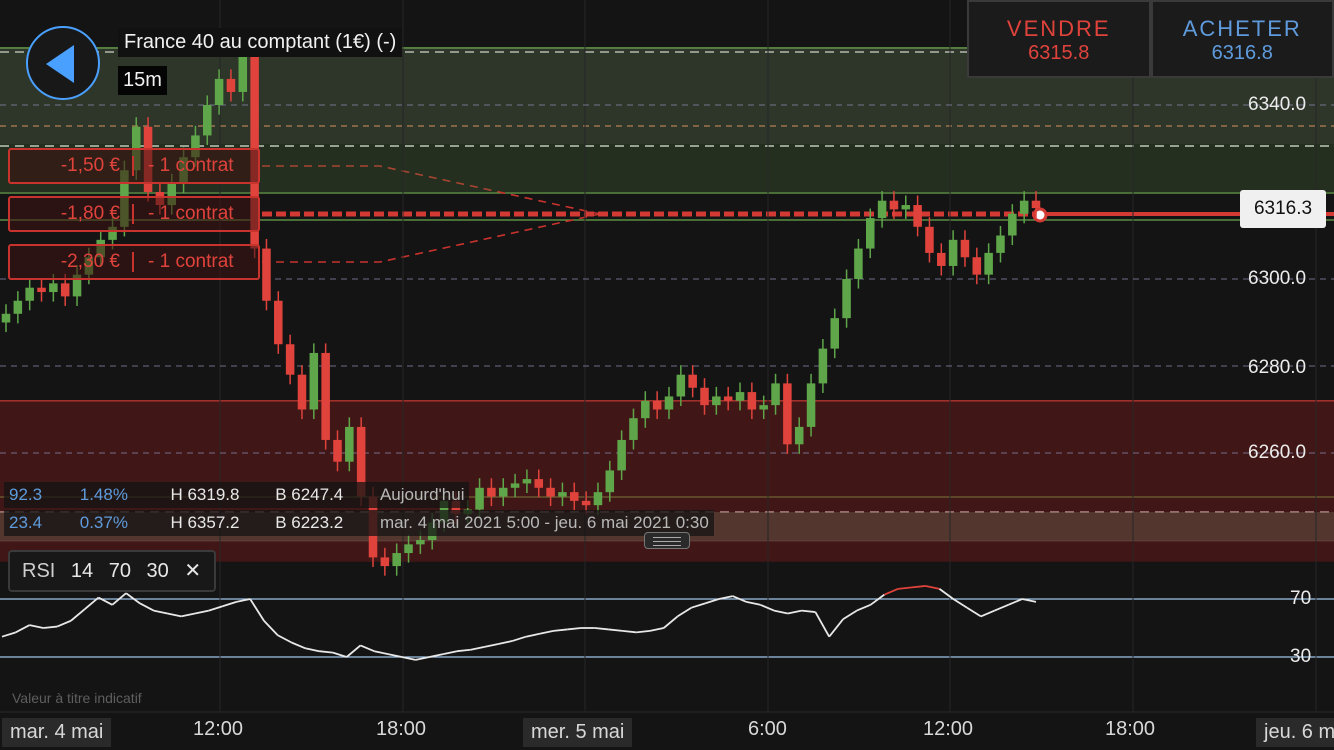 The height and width of the screenshot is (750, 1334). What do you see at coordinates (205, 494) in the screenshot?
I see `stat-high: H 6319.8` at bounding box center [205, 494].